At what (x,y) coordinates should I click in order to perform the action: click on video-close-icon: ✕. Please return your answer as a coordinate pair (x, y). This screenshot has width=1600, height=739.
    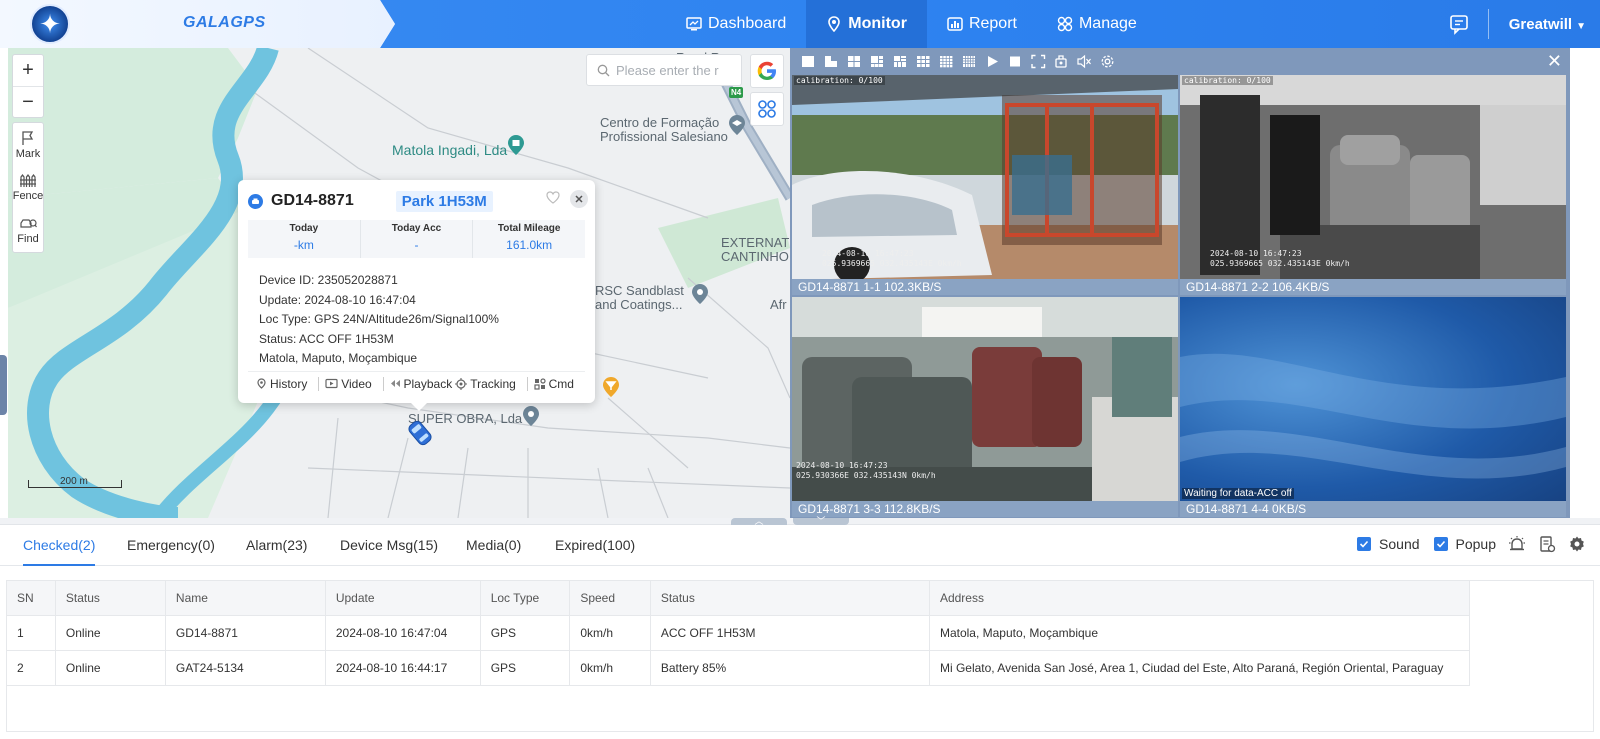
    Looking at the image, I should click on (1554, 61).